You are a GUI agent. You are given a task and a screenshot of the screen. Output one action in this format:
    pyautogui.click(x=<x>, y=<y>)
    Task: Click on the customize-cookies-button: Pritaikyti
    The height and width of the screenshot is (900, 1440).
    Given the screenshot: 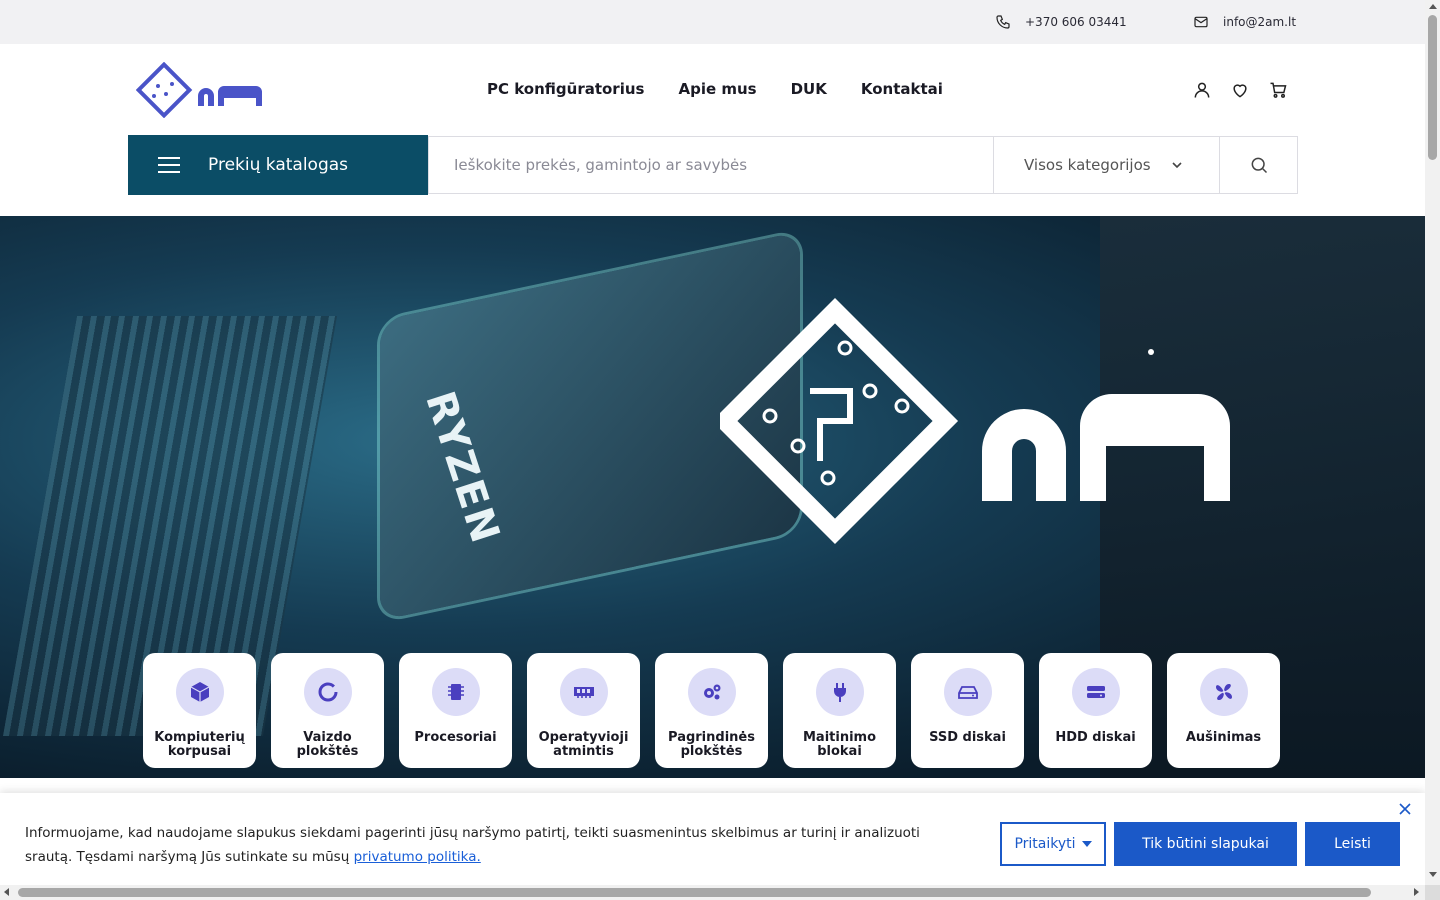 What is the action you would take?
    pyautogui.click(x=1053, y=844)
    